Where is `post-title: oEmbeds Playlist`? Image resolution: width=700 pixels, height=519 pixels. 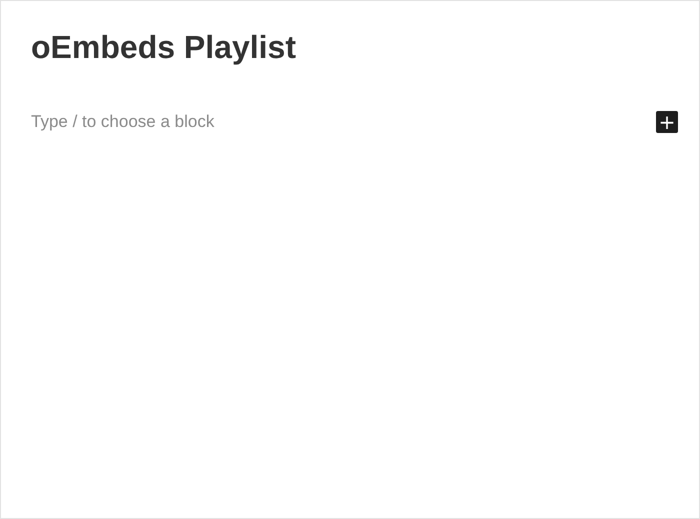 post-title: oEmbeds Playlist is located at coordinates (354, 47).